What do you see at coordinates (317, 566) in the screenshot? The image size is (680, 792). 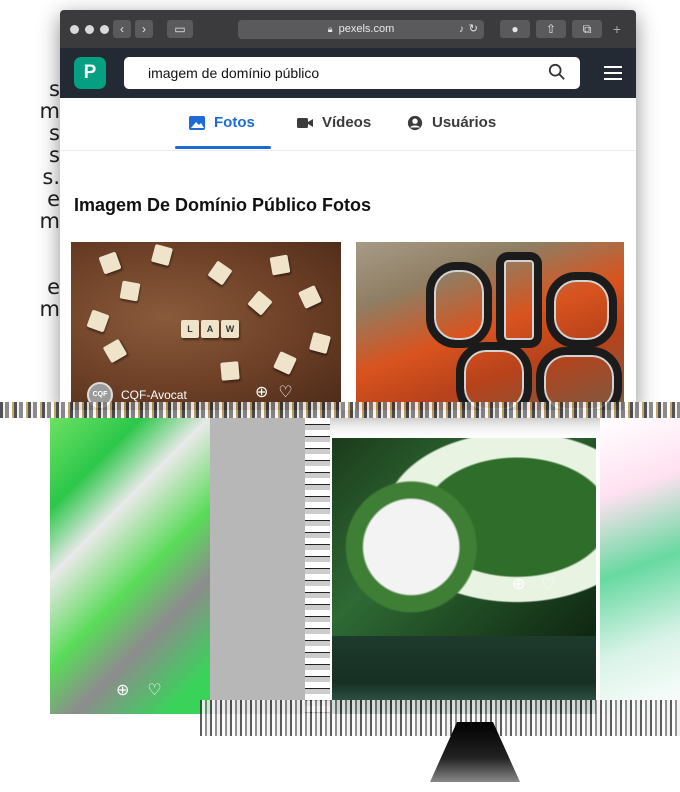 I see `glitch-strip` at bounding box center [317, 566].